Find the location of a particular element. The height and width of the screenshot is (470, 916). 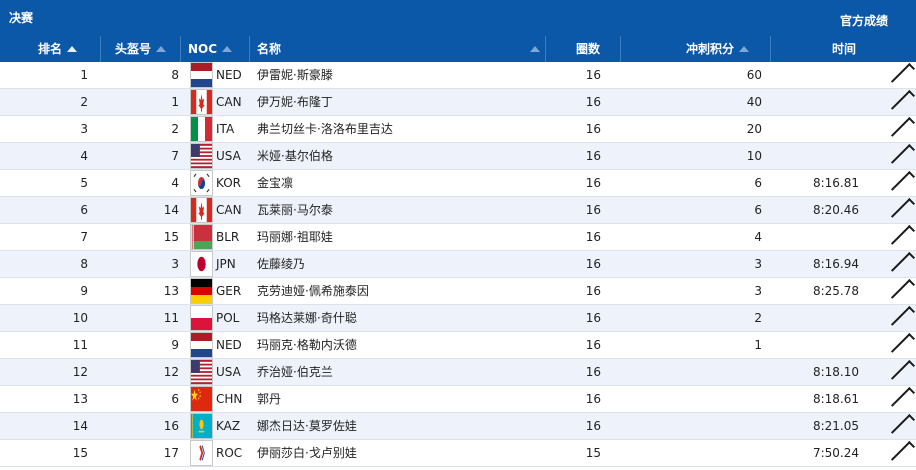

noc-cell: BLR is located at coordinates (228, 237).